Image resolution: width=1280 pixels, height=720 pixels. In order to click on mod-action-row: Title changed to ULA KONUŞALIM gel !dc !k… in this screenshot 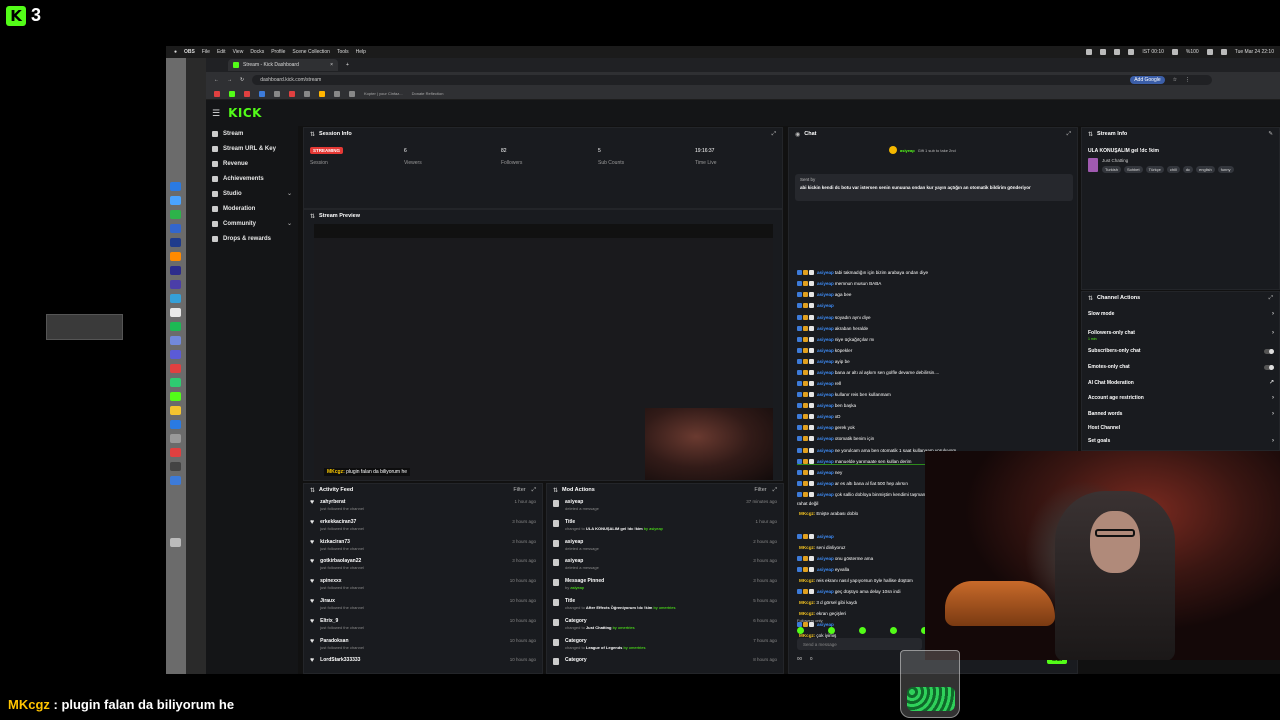, I will do `click(665, 526)`.